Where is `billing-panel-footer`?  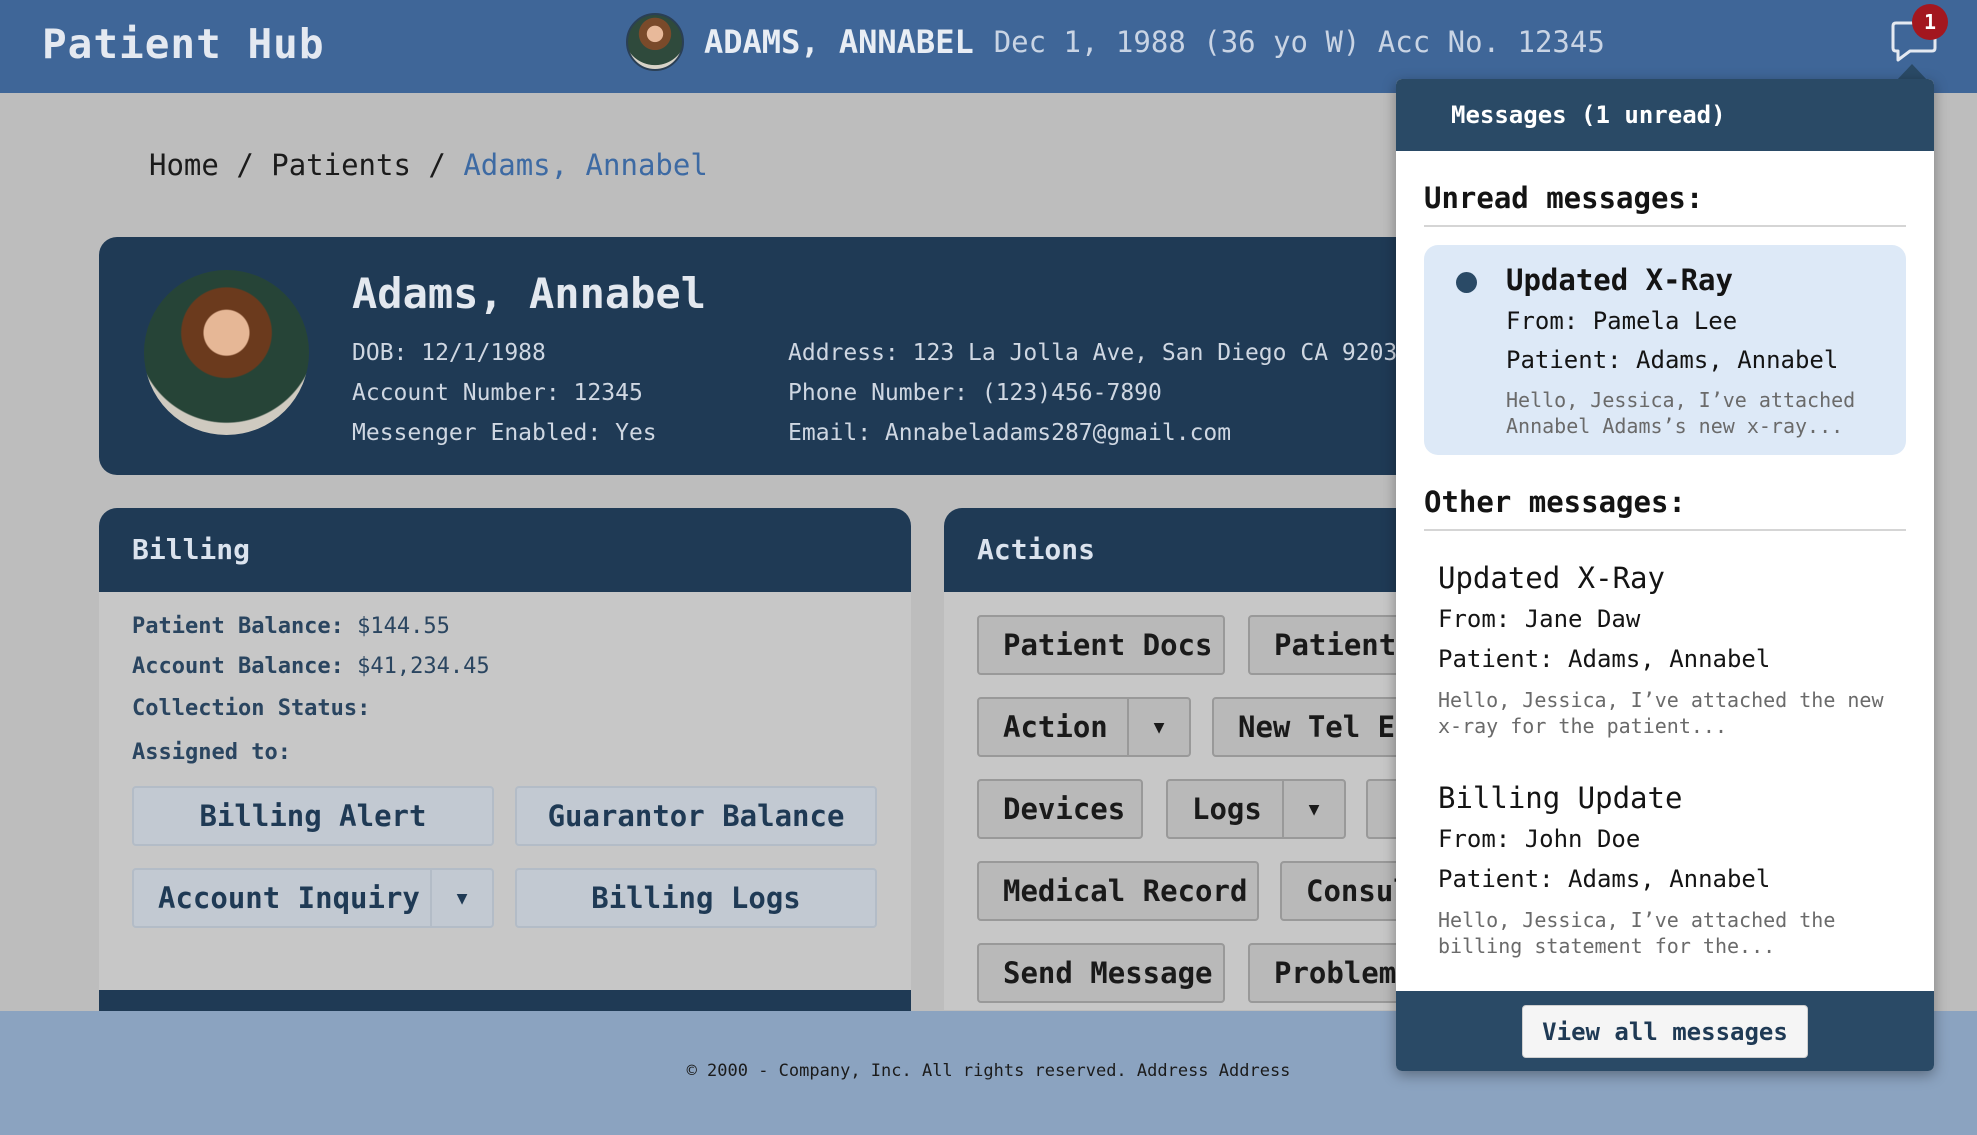
billing-panel-footer is located at coordinates (505, 1001).